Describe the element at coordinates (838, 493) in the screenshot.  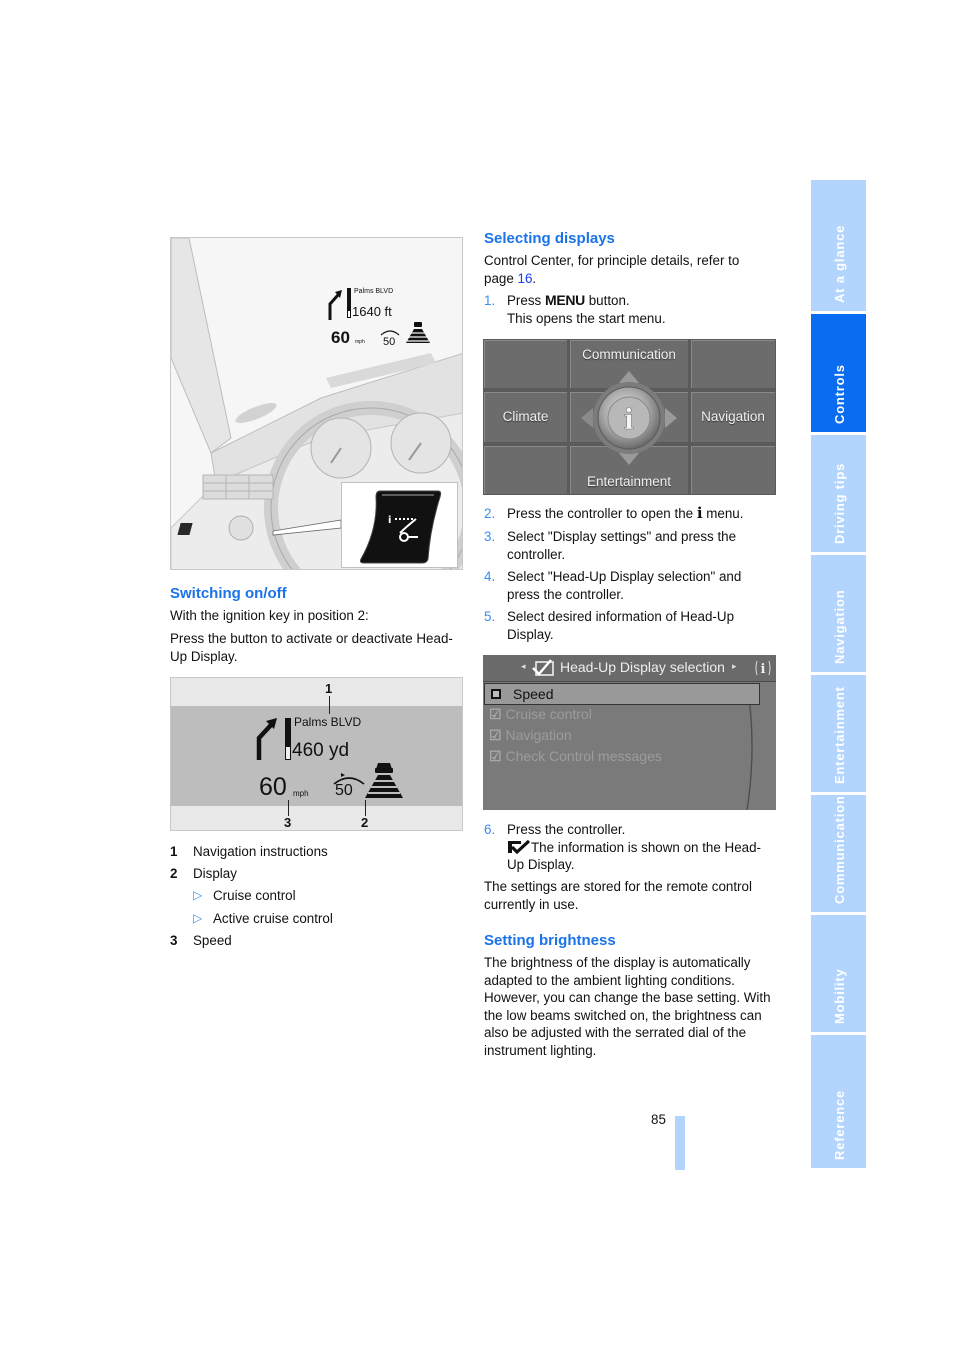
I see `side-tab-driving-tips: Driving tips` at that location.